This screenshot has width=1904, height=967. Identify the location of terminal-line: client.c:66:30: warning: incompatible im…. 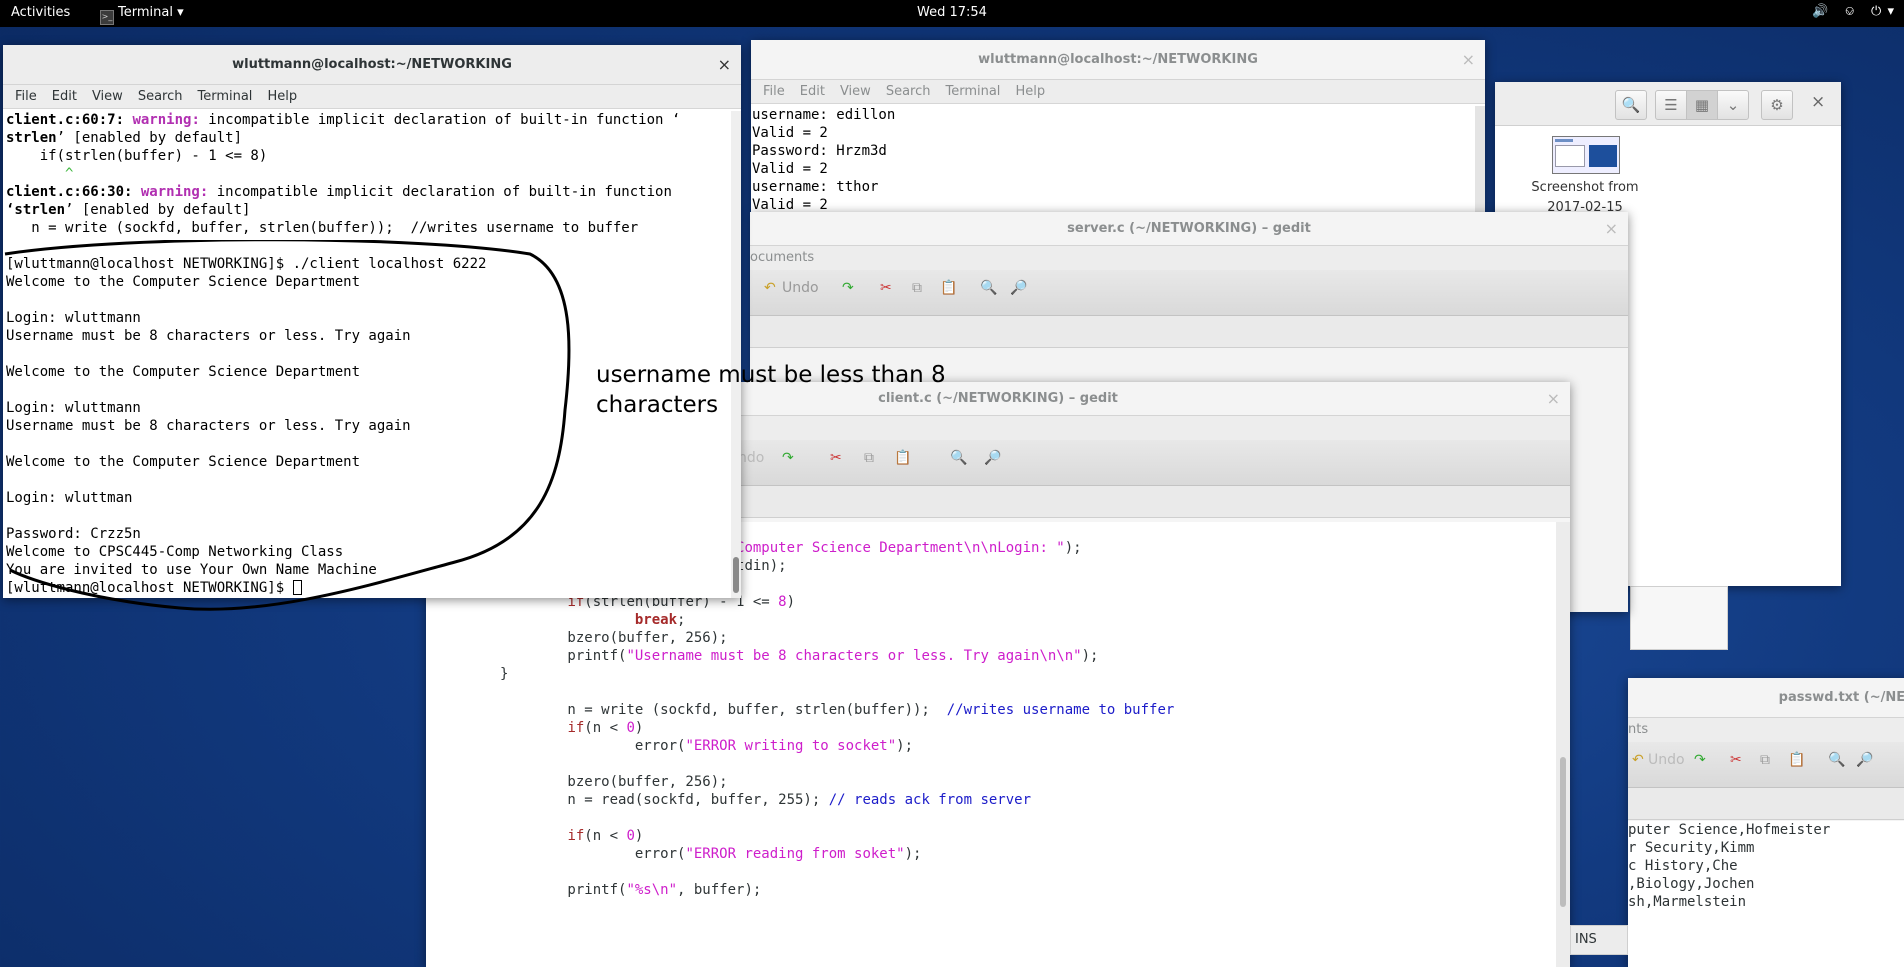
(373, 192).